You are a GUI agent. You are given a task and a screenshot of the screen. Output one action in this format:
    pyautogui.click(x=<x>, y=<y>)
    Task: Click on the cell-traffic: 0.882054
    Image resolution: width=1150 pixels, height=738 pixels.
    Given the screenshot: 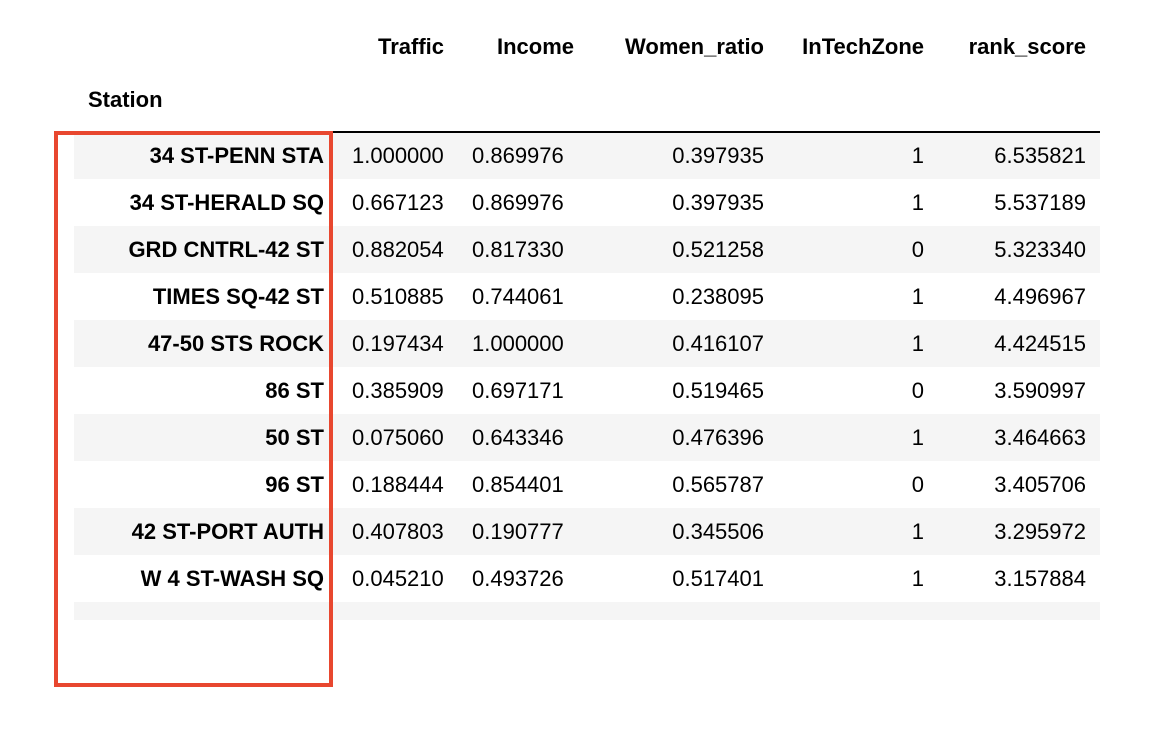 What is the action you would take?
    pyautogui.click(x=398, y=249)
    